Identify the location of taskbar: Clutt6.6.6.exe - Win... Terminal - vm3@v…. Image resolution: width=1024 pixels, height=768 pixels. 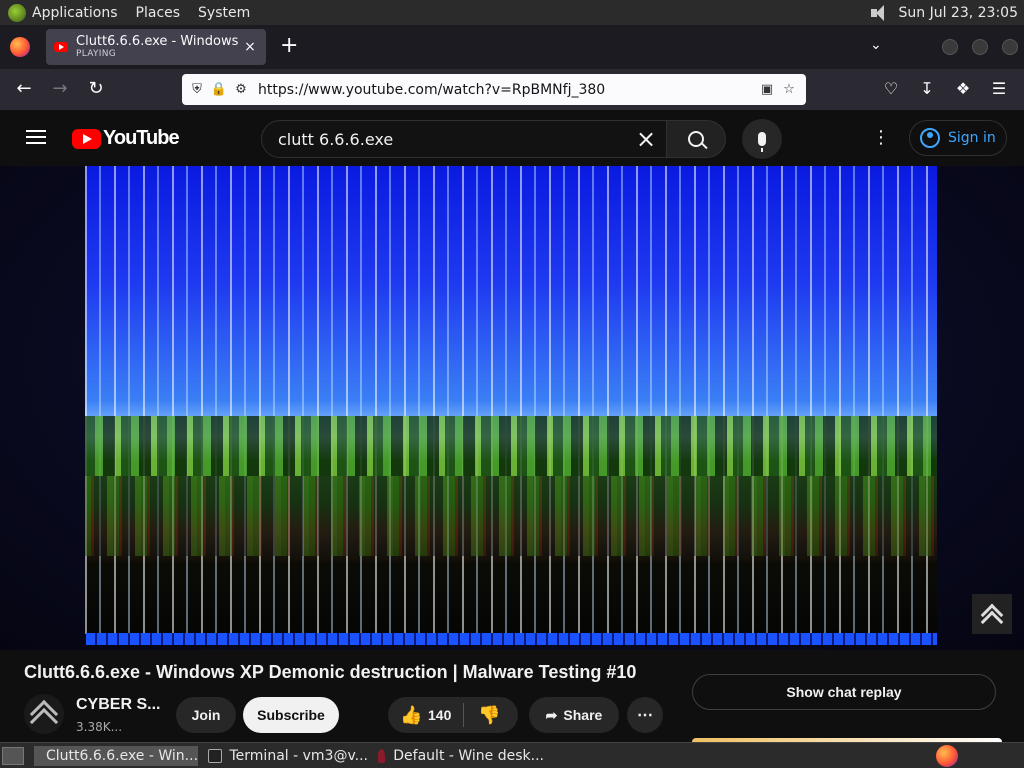
(512, 755).